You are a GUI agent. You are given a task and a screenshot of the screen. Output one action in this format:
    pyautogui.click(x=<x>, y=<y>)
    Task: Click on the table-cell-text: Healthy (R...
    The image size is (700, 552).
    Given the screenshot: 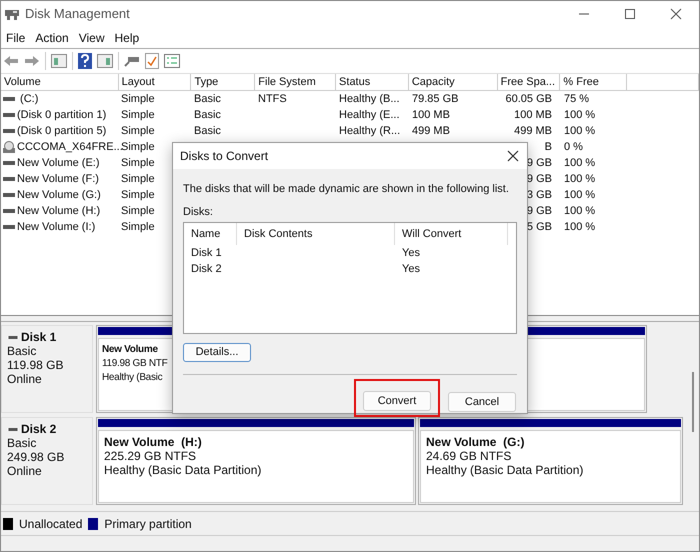 What is the action you would take?
    pyautogui.click(x=369, y=131)
    